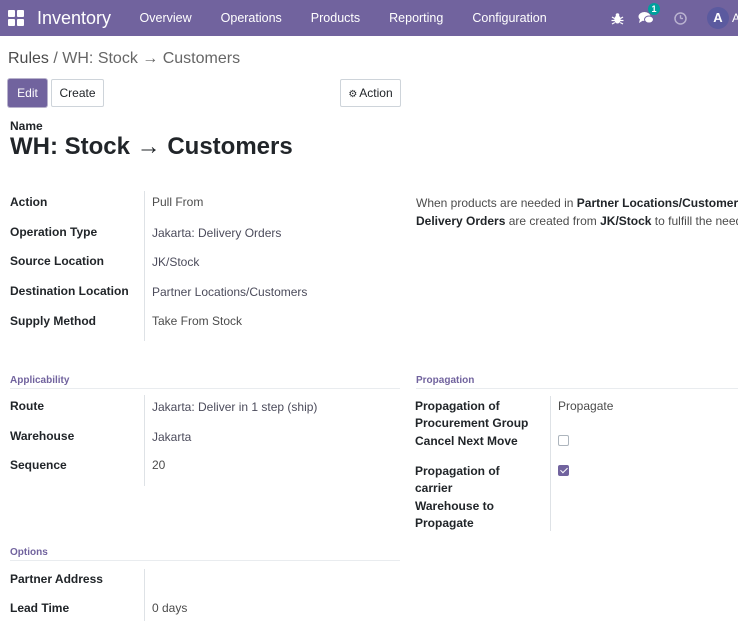 The width and height of the screenshot is (738, 621). What do you see at coordinates (680, 18) in the screenshot?
I see `activity-clock-icon` at bounding box center [680, 18].